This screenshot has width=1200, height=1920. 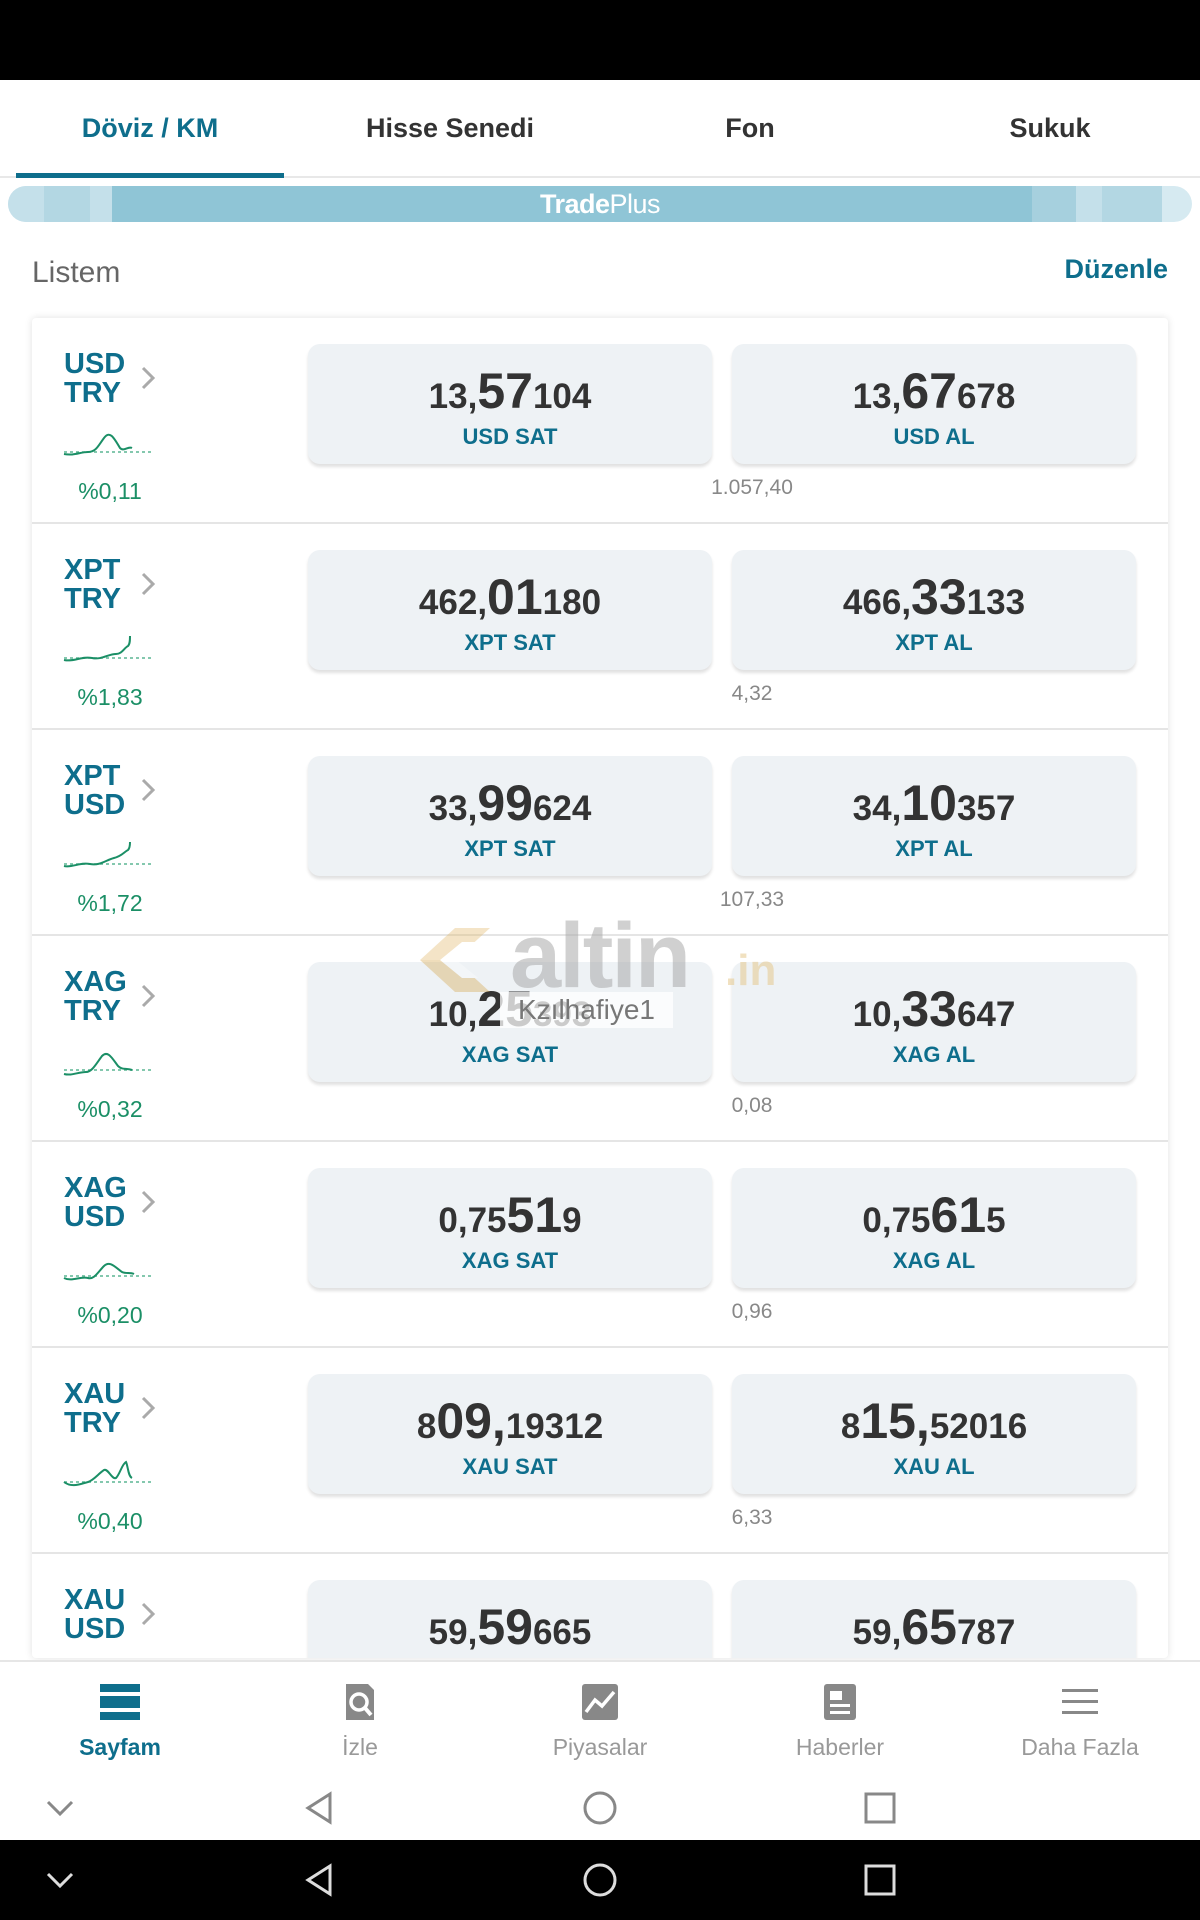 I want to click on spread-value: 4,32, so click(x=752, y=693).